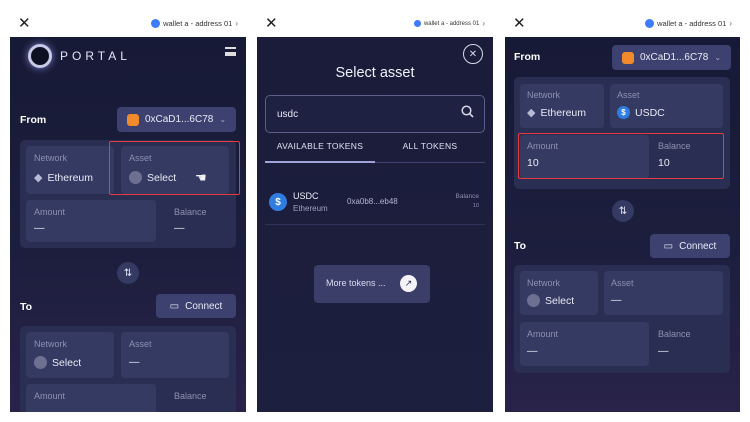 This screenshot has height=422, width=750. What do you see at coordinates (584, 344) in the screenshot?
I see `to-amount-field: Amount —` at bounding box center [584, 344].